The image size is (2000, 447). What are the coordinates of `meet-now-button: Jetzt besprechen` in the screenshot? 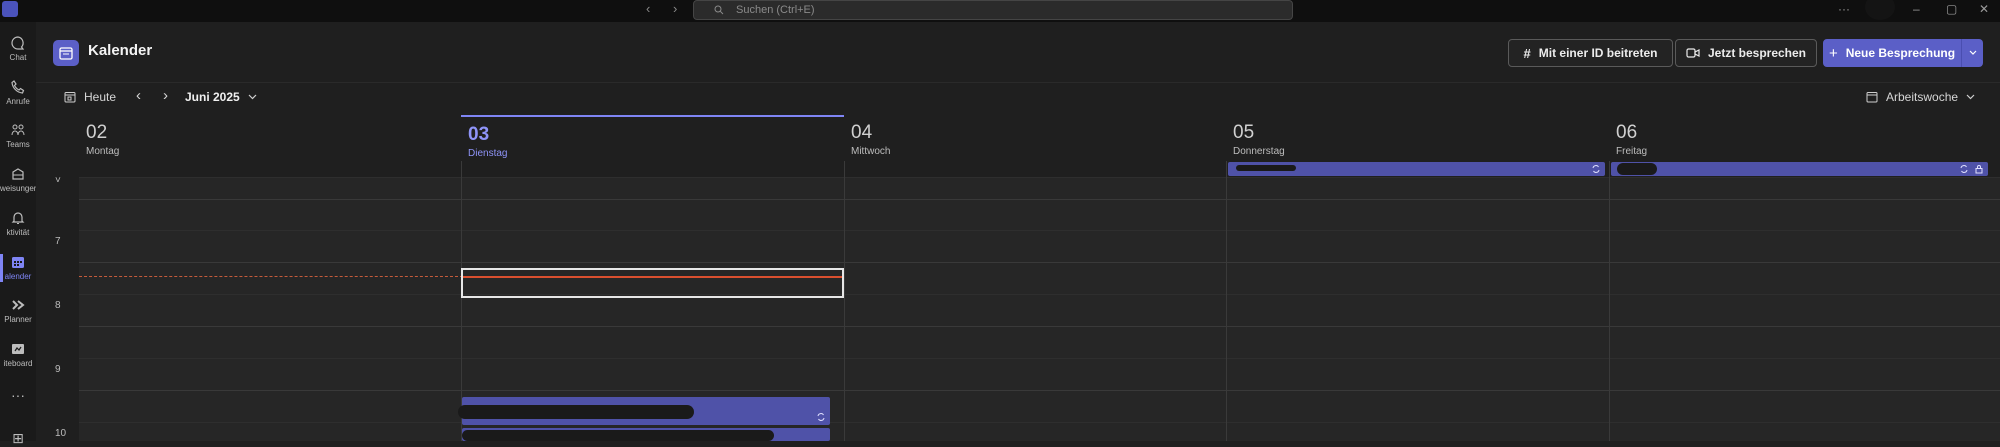 It's located at (1746, 53).